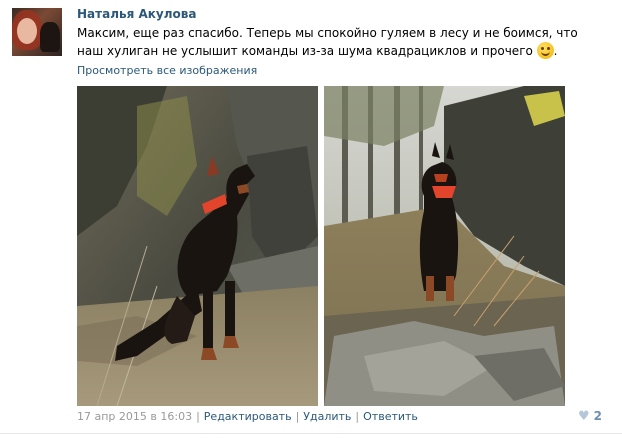  What do you see at coordinates (134, 416) in the screenshot?
I see `post-date-link: 17 апр 2015 в 16:03` at bounding box center [134, 416].